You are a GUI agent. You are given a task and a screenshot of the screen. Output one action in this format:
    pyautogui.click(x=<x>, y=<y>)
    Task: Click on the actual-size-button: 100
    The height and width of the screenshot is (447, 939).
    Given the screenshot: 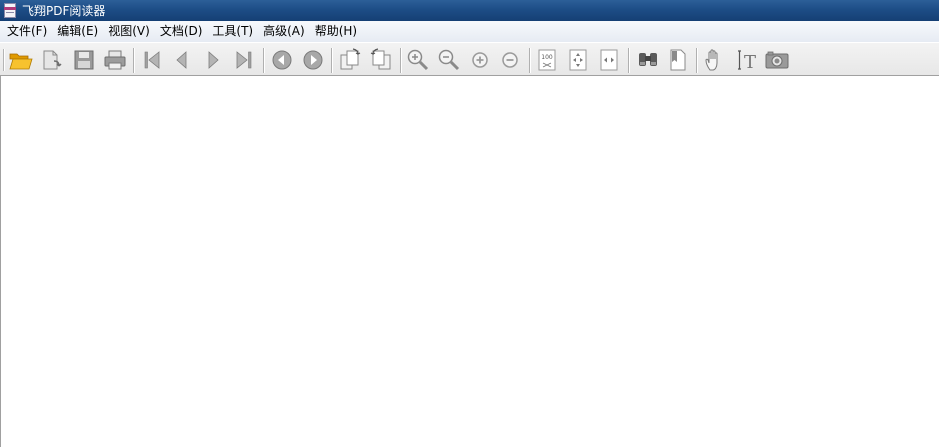 What is the action you would take?
    pyautogui.click(x=547, y=60)
    